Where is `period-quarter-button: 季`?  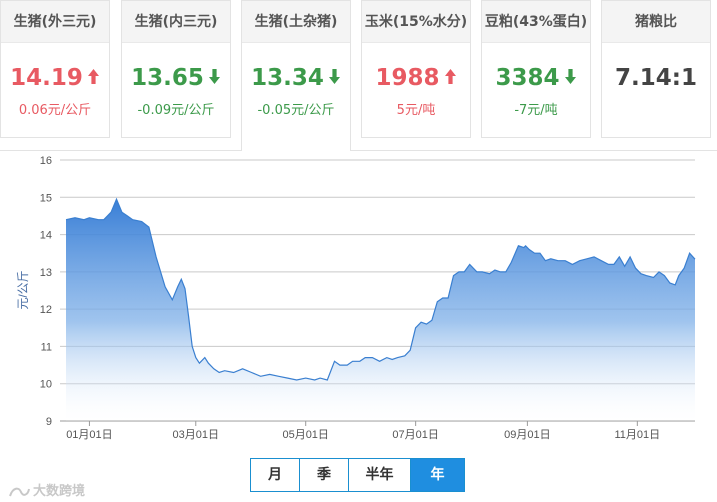
period-quarter-button: 季 is located at coordinates (324, 475).